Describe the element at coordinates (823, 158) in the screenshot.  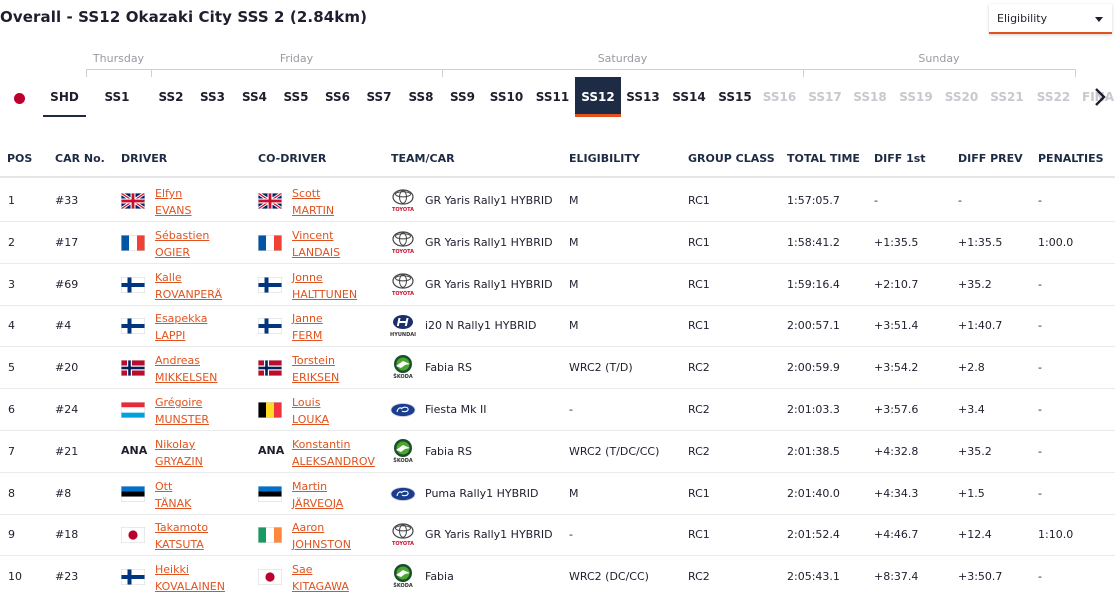
I see `col-header-total: TOTAL TIME` at that location.